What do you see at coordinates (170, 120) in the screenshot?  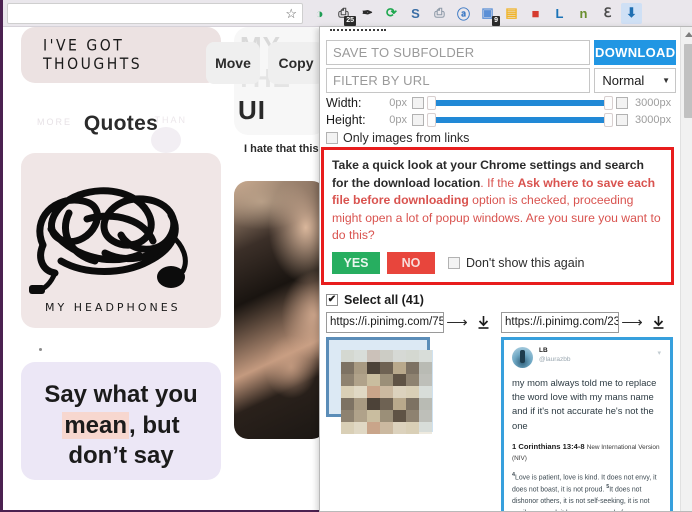 I see `ghost-text-than: THAN` at bounding box center [170, 120].